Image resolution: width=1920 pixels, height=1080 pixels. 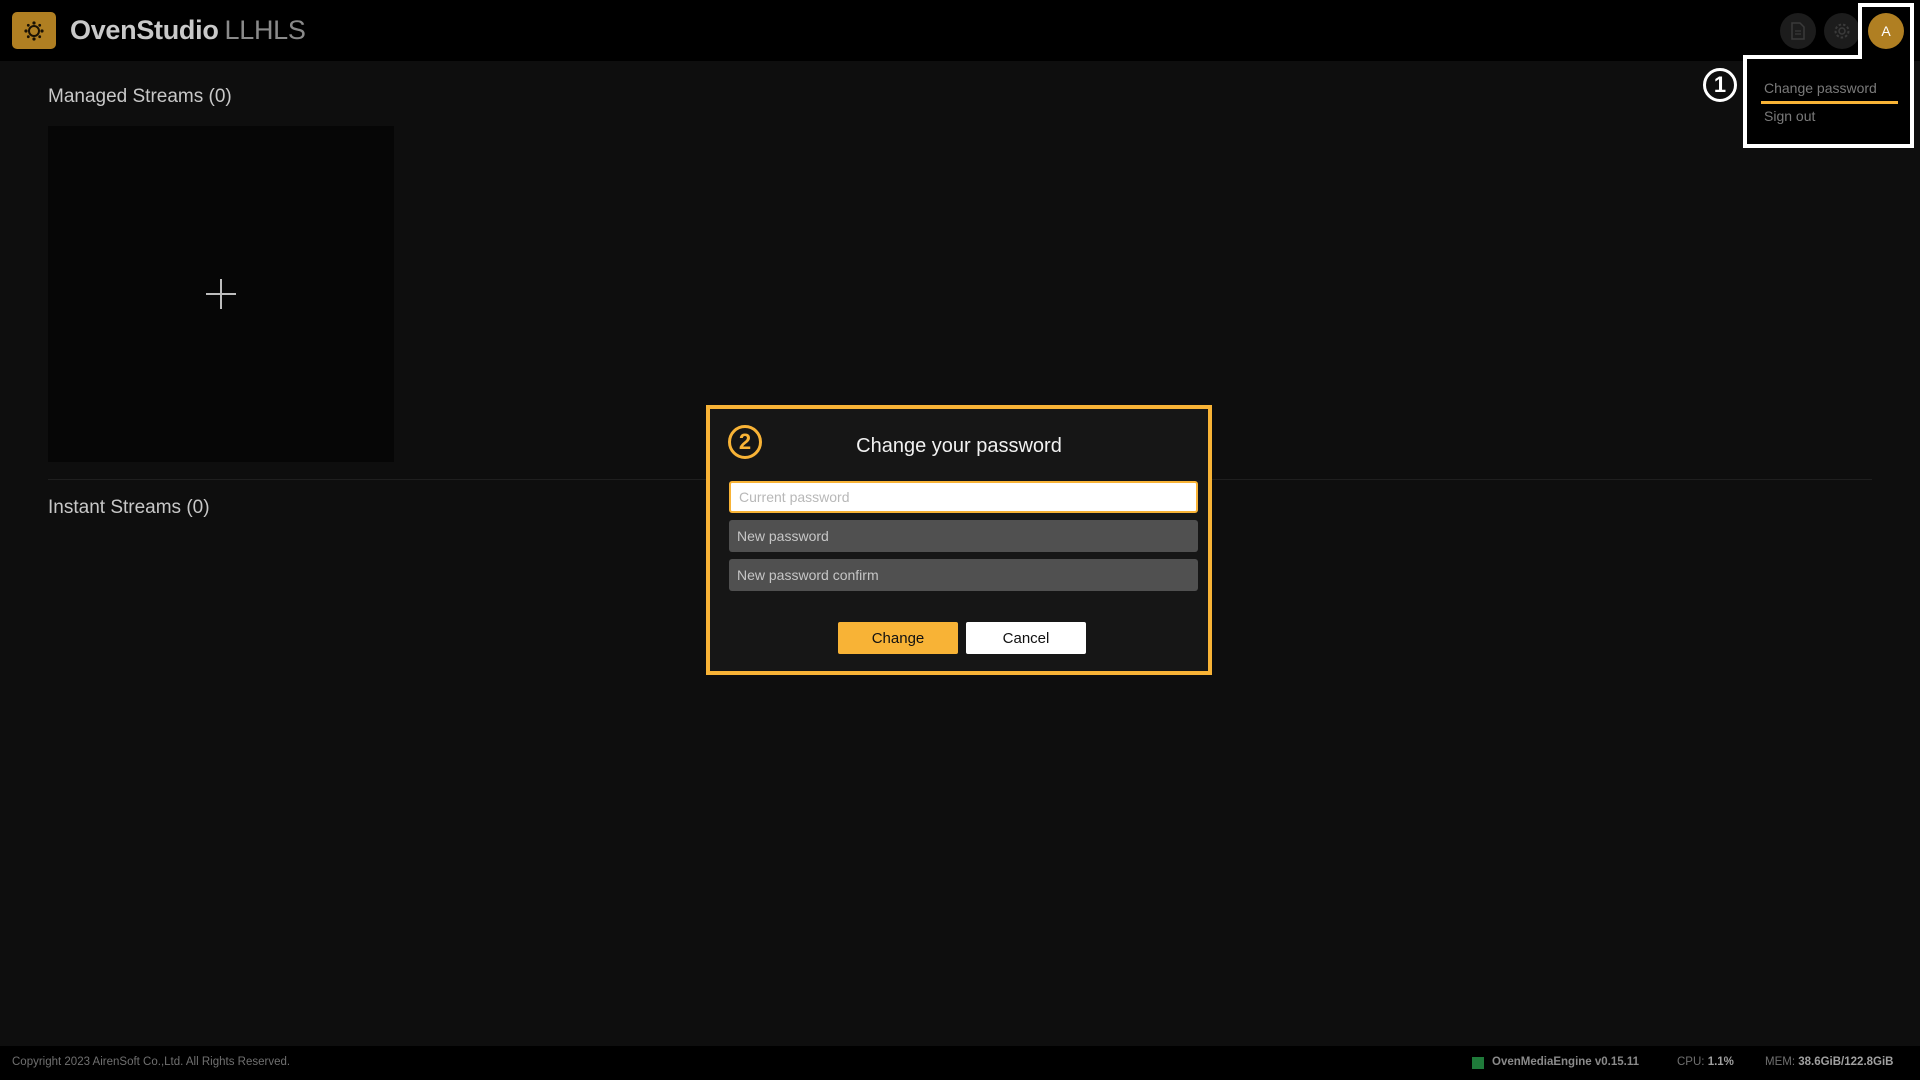 I want to click on add-stream-button, so click(x=221, y=294).